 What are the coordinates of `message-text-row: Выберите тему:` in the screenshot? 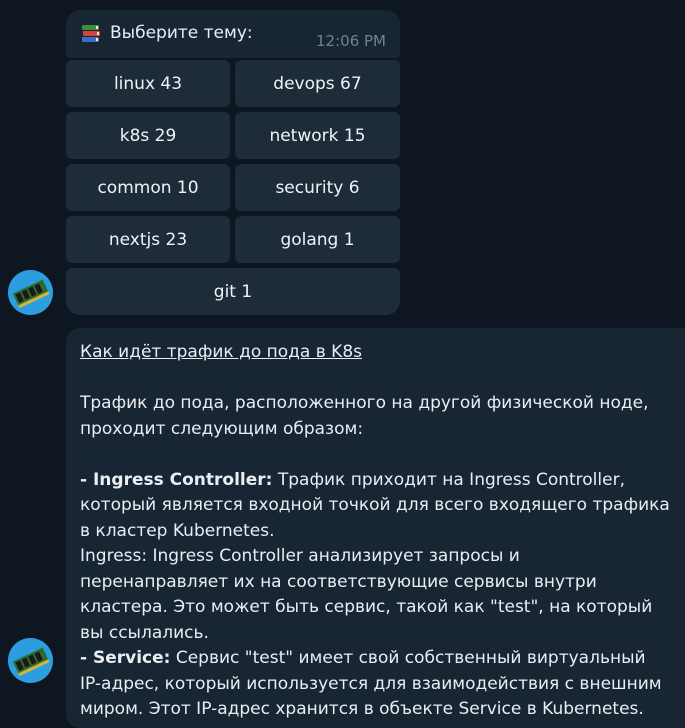 It's located at (166, 33).